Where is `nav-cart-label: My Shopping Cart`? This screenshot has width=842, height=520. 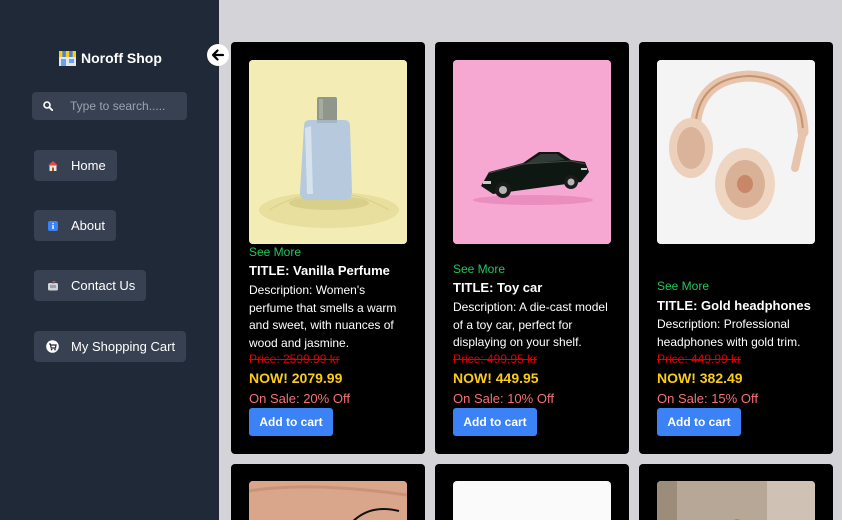 nav-cart-label: My Shopping Cart is located at coordinates (123, 346).